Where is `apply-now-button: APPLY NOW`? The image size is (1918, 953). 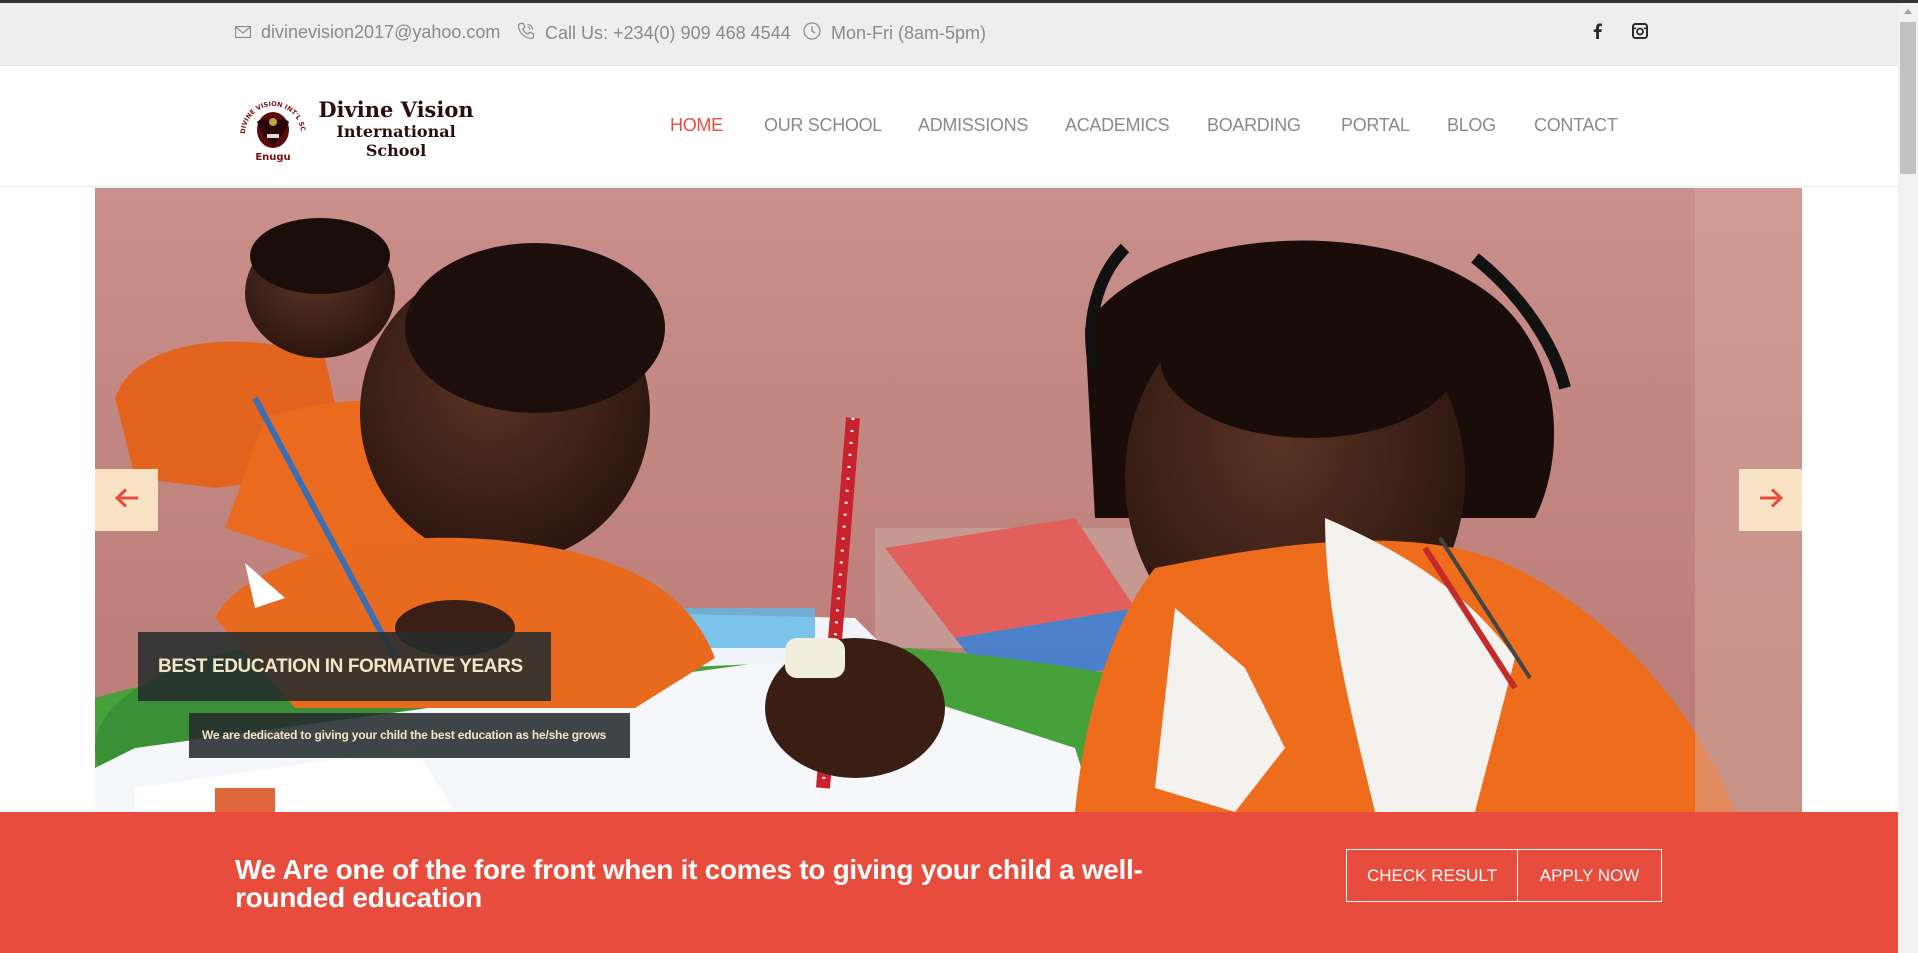
apply-now-button: APPLY NOW is located at coordinates (1589, 875).